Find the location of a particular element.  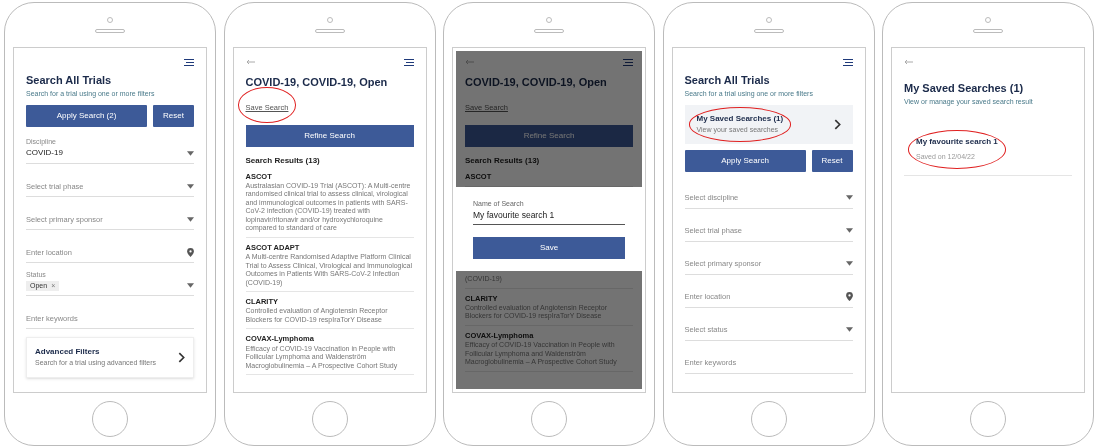

card-title: Advanced Filters is located at coordinates (68, 352).